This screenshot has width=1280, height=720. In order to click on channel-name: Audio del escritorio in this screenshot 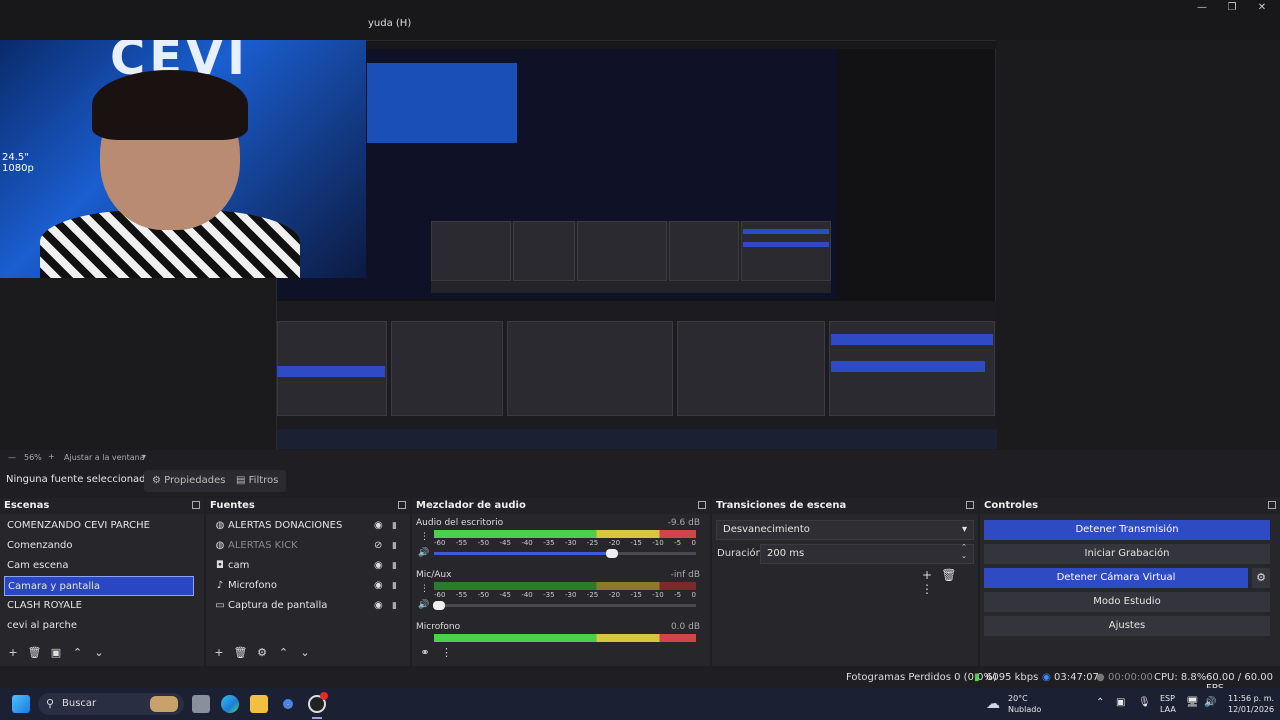, I will do `click(460, 523)`.